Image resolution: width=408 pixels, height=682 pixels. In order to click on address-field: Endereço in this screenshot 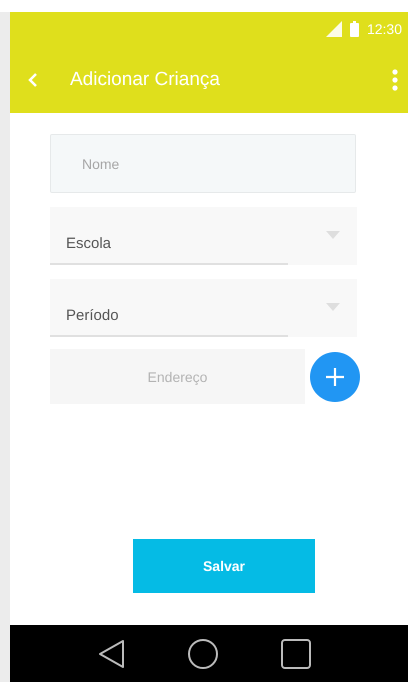, I will do `click(177, 376)`.